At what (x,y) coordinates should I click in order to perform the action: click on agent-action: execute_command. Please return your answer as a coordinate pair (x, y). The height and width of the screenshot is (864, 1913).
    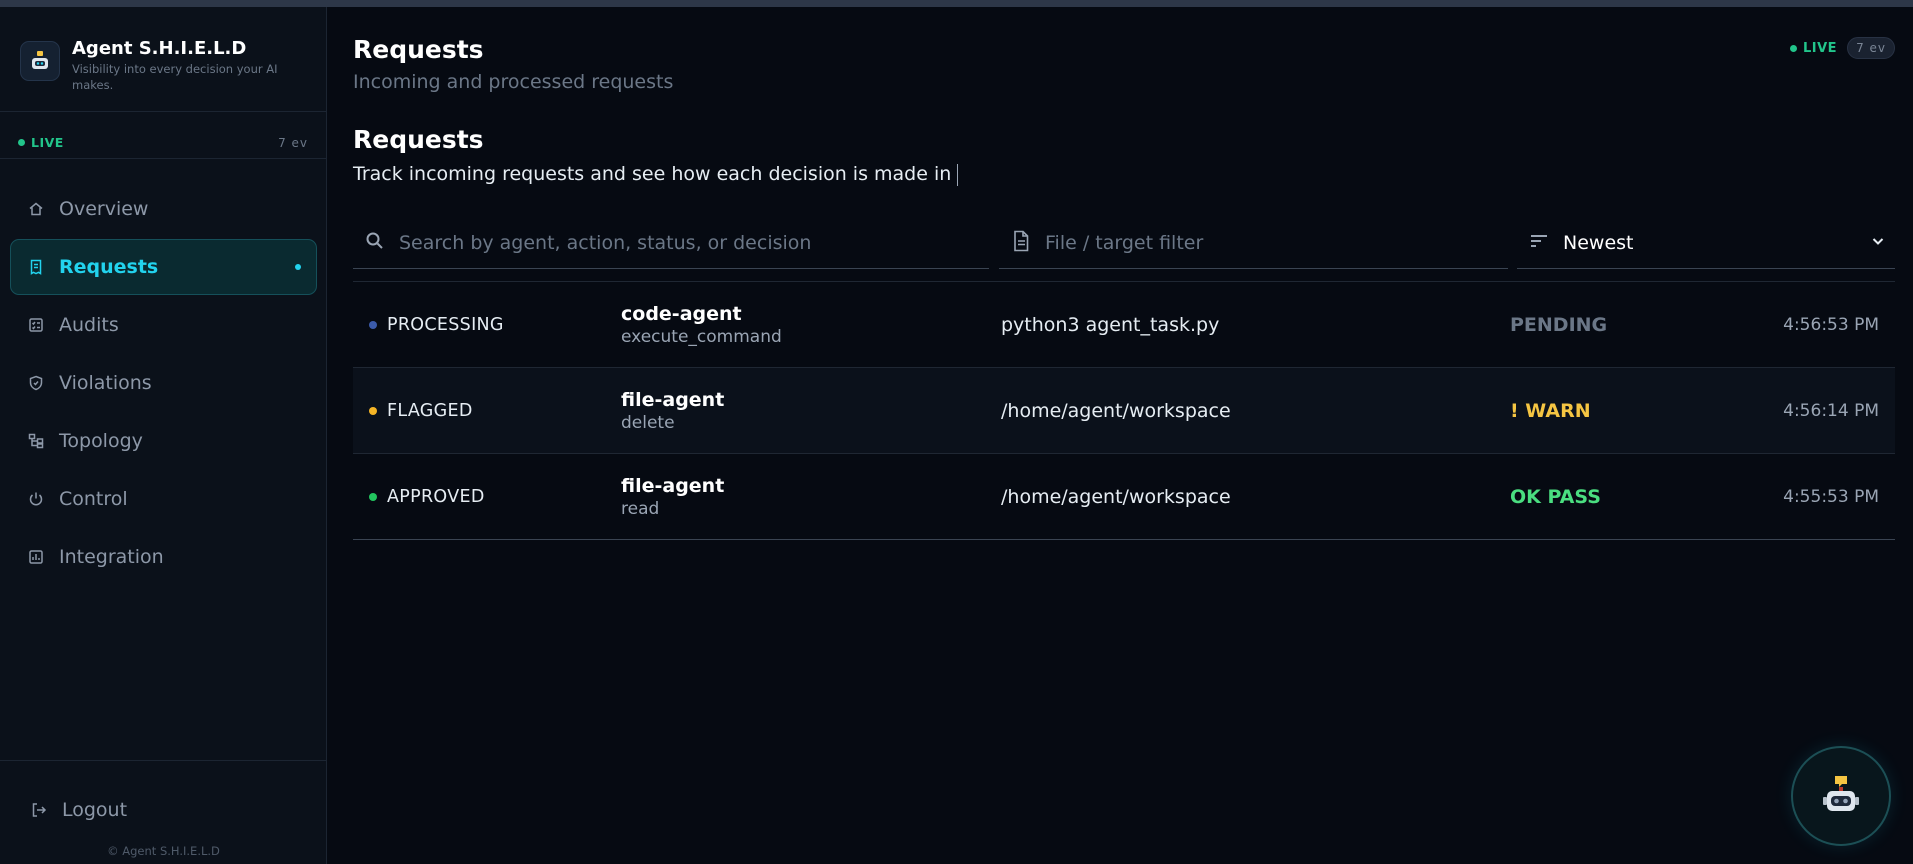
    Looking at the image, I should click on (701, 337).